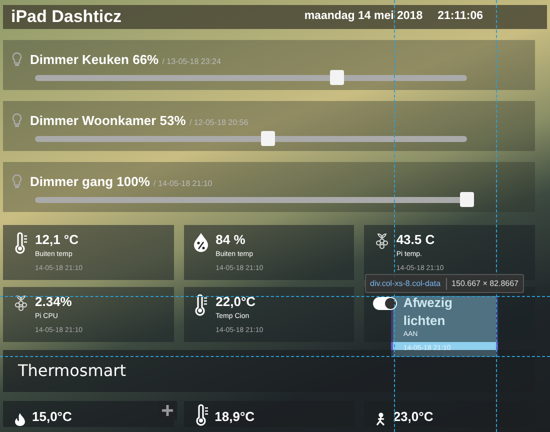  What do you see at coordinates (234, 417) in the screenshot?
I see `temperature-value: 18,9°C` at bounding box center [234, 417].